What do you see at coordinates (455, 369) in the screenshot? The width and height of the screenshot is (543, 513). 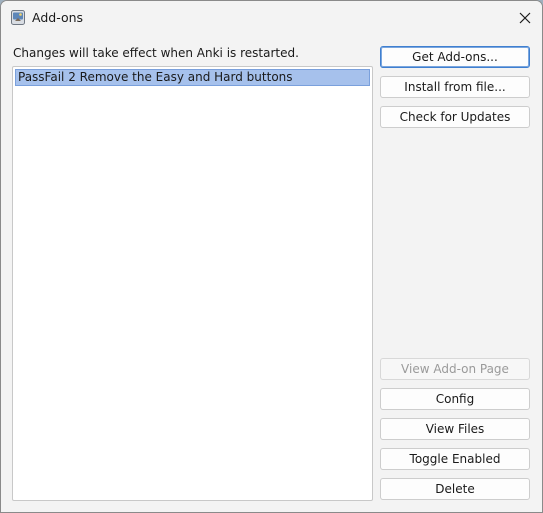 I see `view-addon-page-button: View Add-on Page` at bounding box center [455, 369].